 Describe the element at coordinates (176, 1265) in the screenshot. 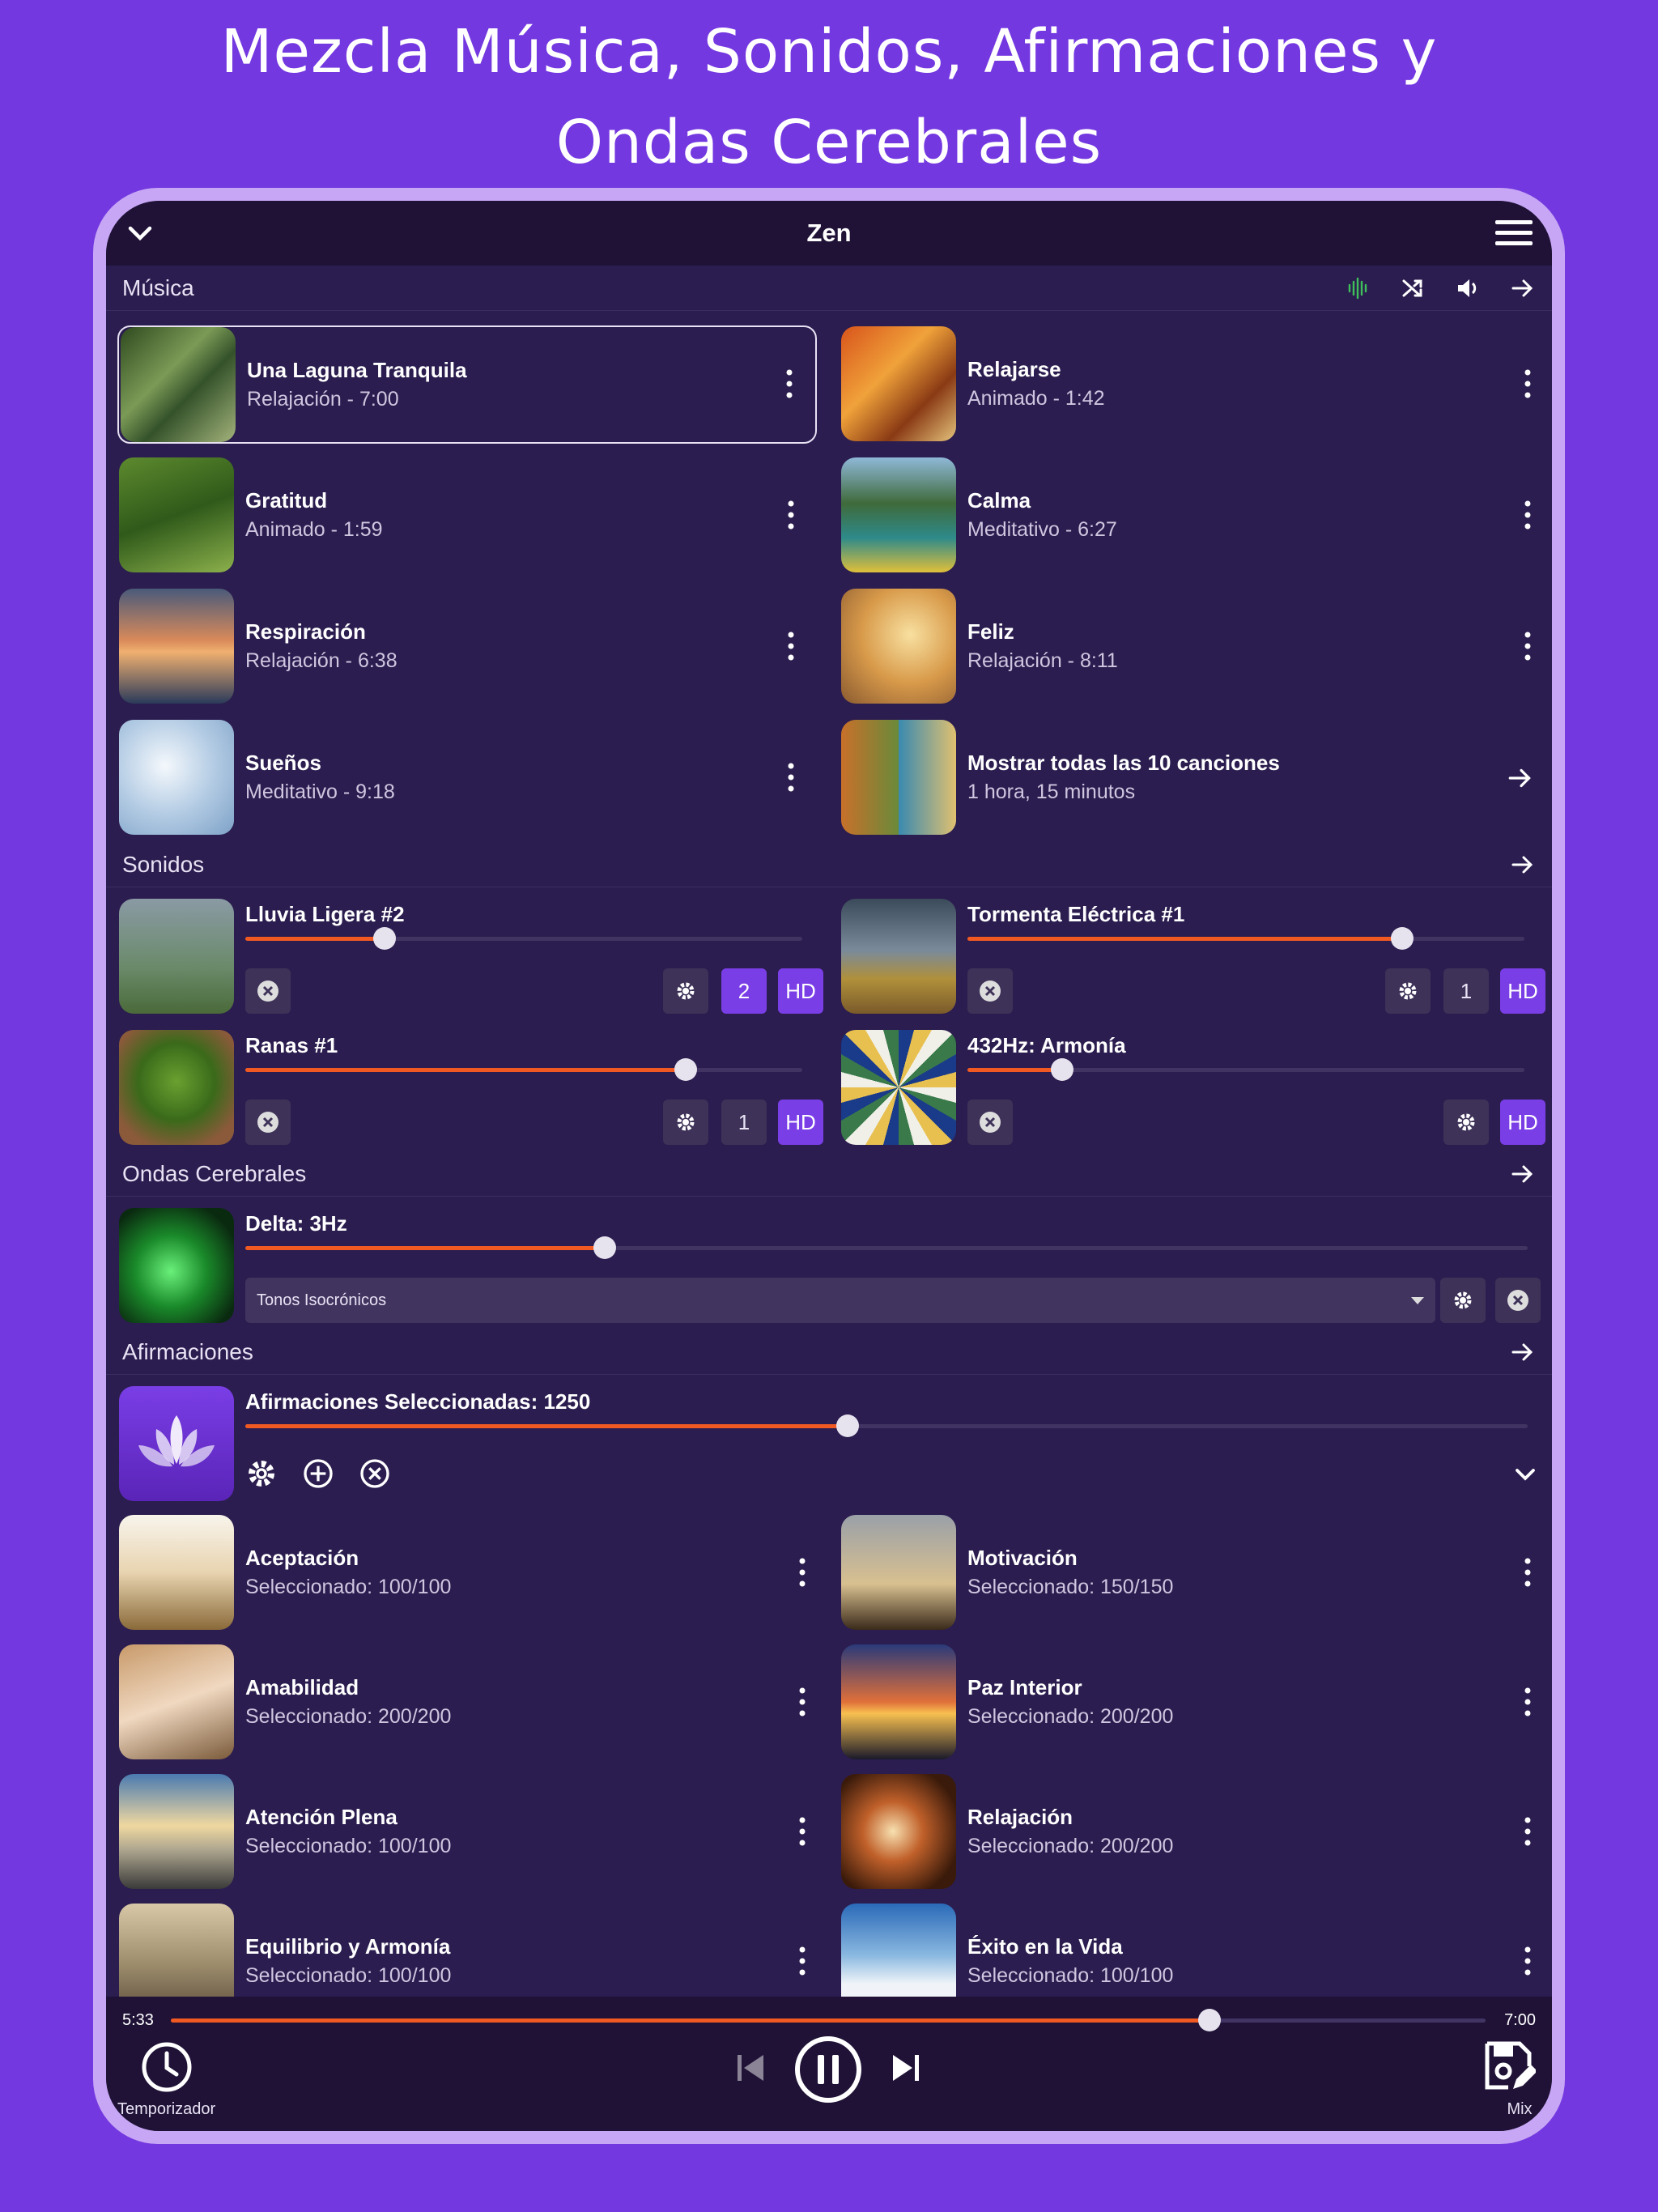

I see `brainwave-thumb` at that location.